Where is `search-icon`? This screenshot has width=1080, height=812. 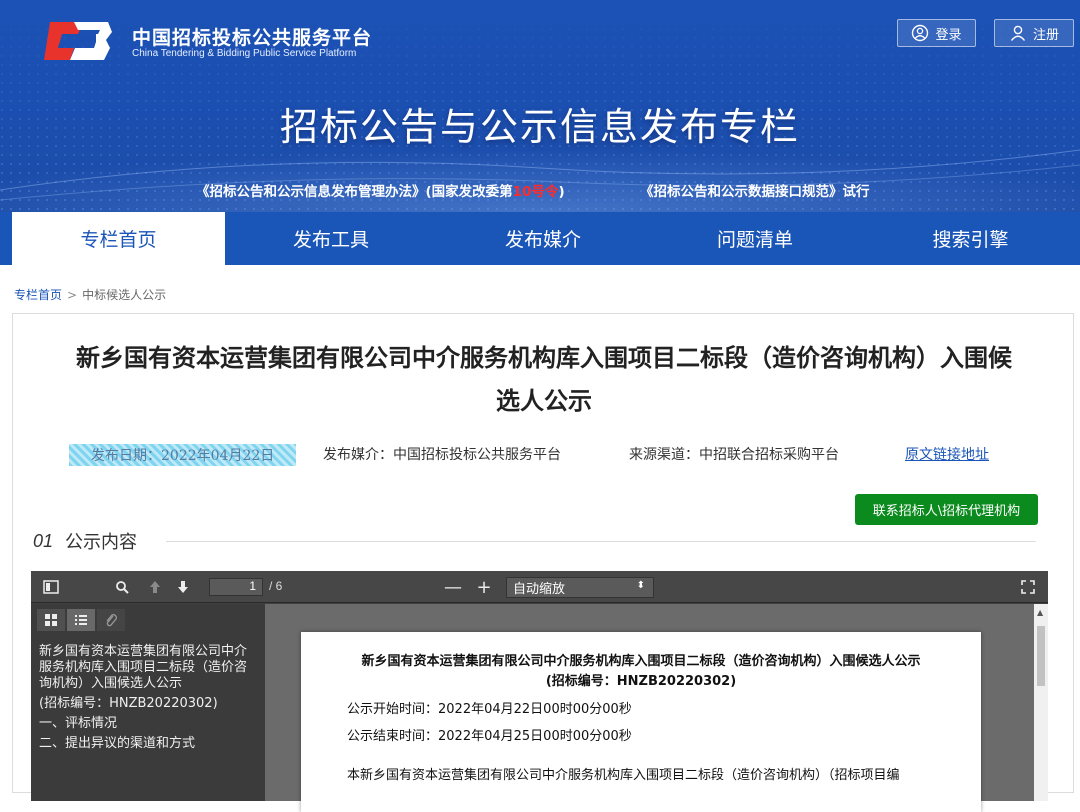
search-icon is located at coordinates (122, 587).